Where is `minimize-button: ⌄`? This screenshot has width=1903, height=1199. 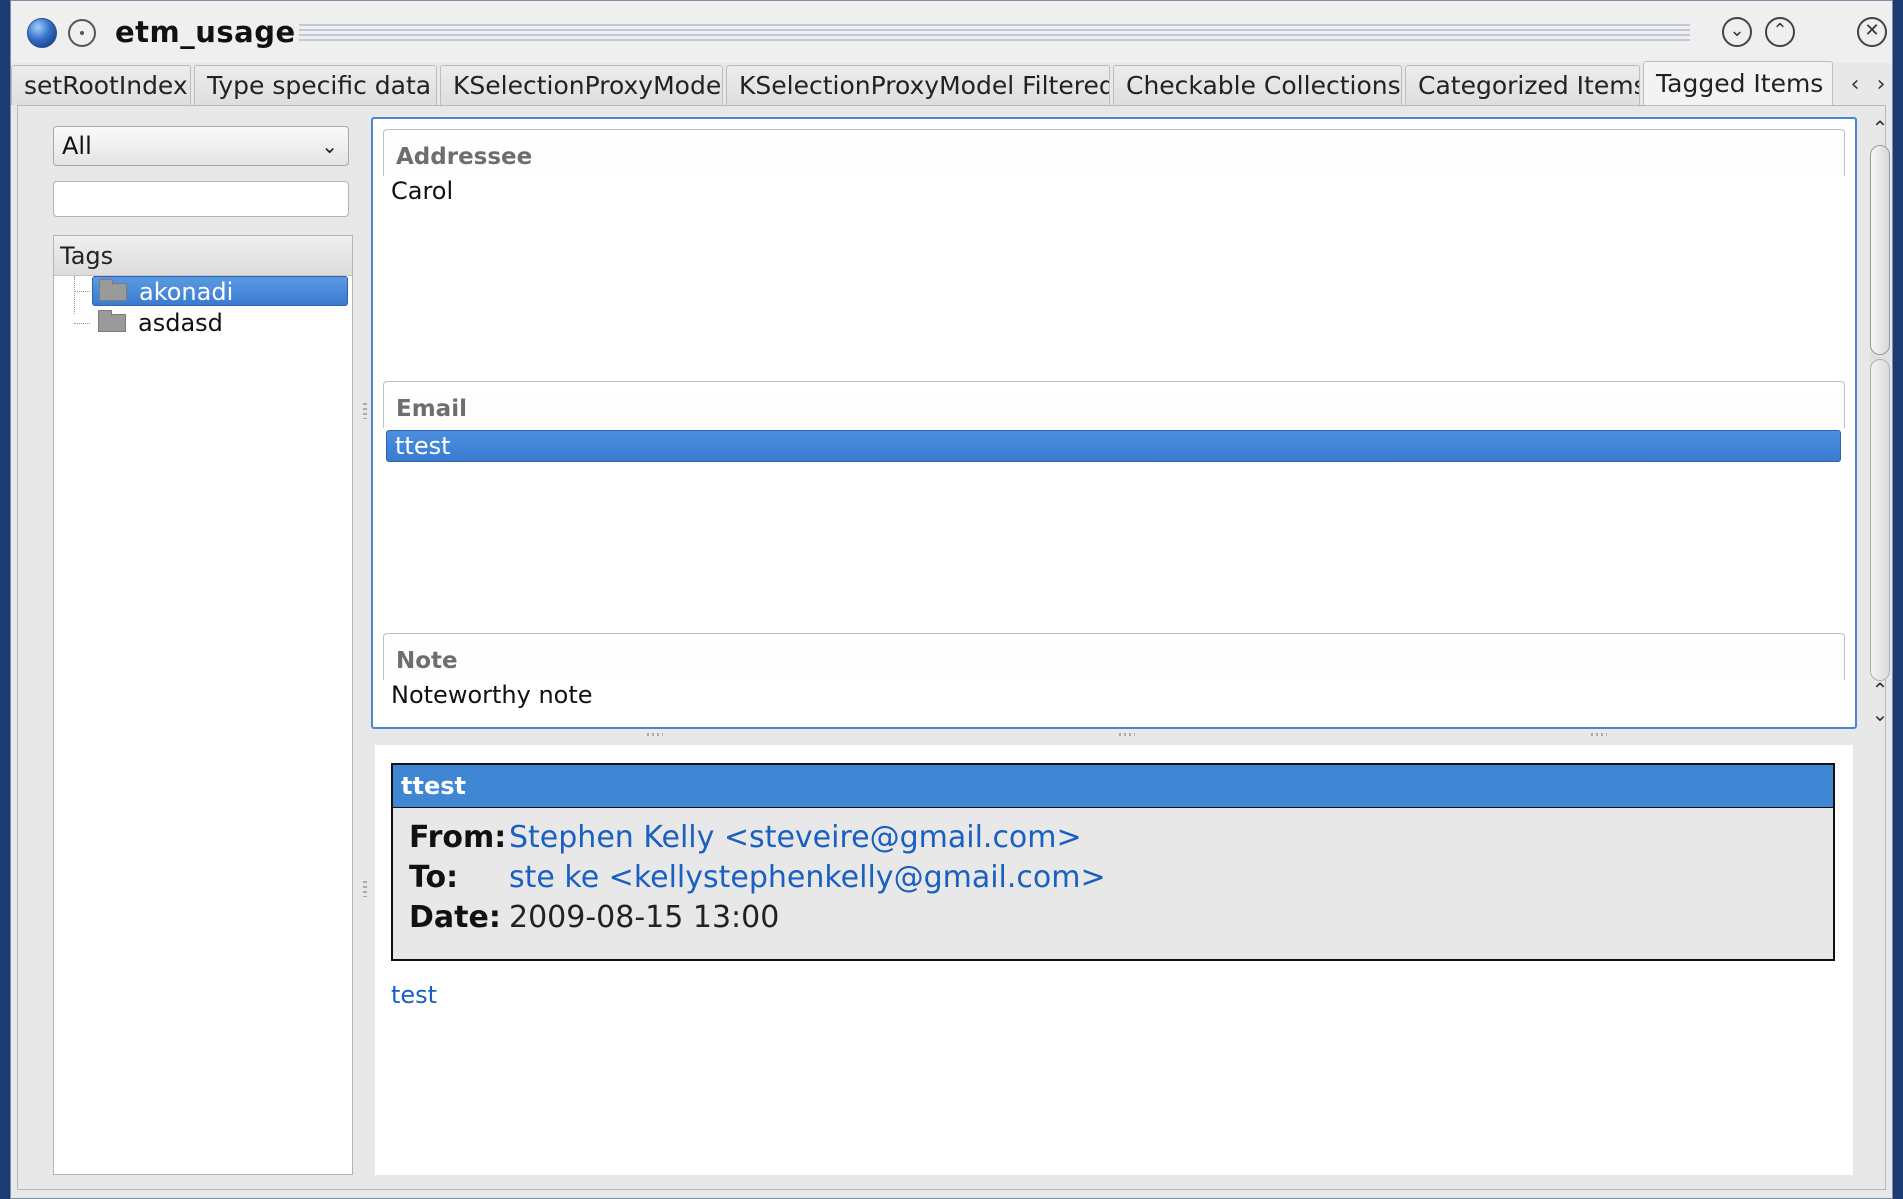 minimize-button: ⌄ is located at coordinates (1737, 32).